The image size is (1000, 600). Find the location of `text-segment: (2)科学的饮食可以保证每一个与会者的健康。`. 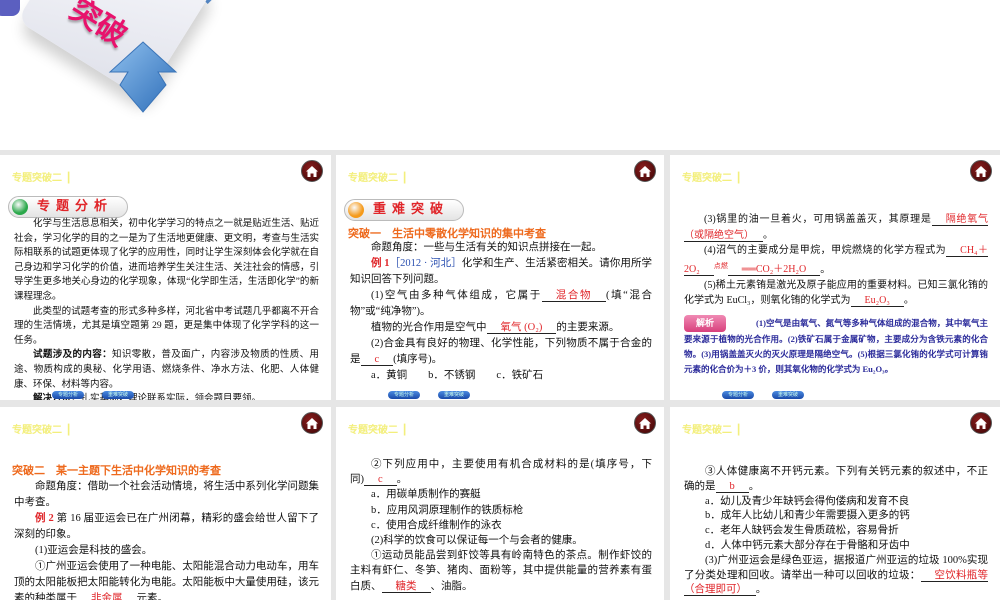

text-segment: (2)科学的饮食可以保证每一个与会者的健康。 is located at coordinates (477, 541).